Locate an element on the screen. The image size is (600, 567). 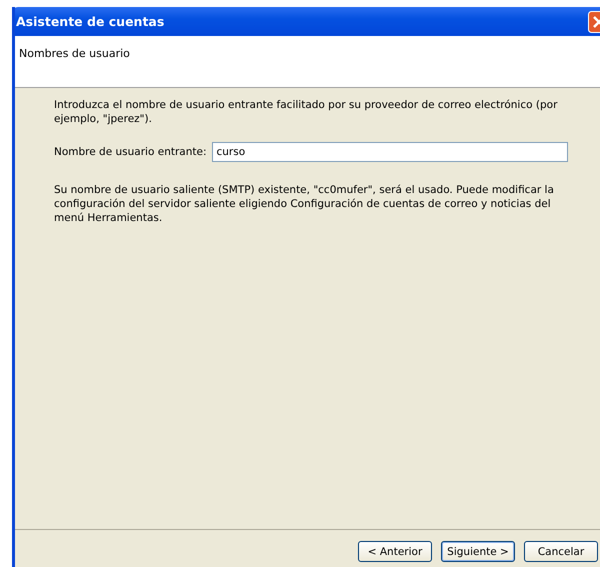
window-title: Asistente de cuentas is located at coordinates (90, 21).